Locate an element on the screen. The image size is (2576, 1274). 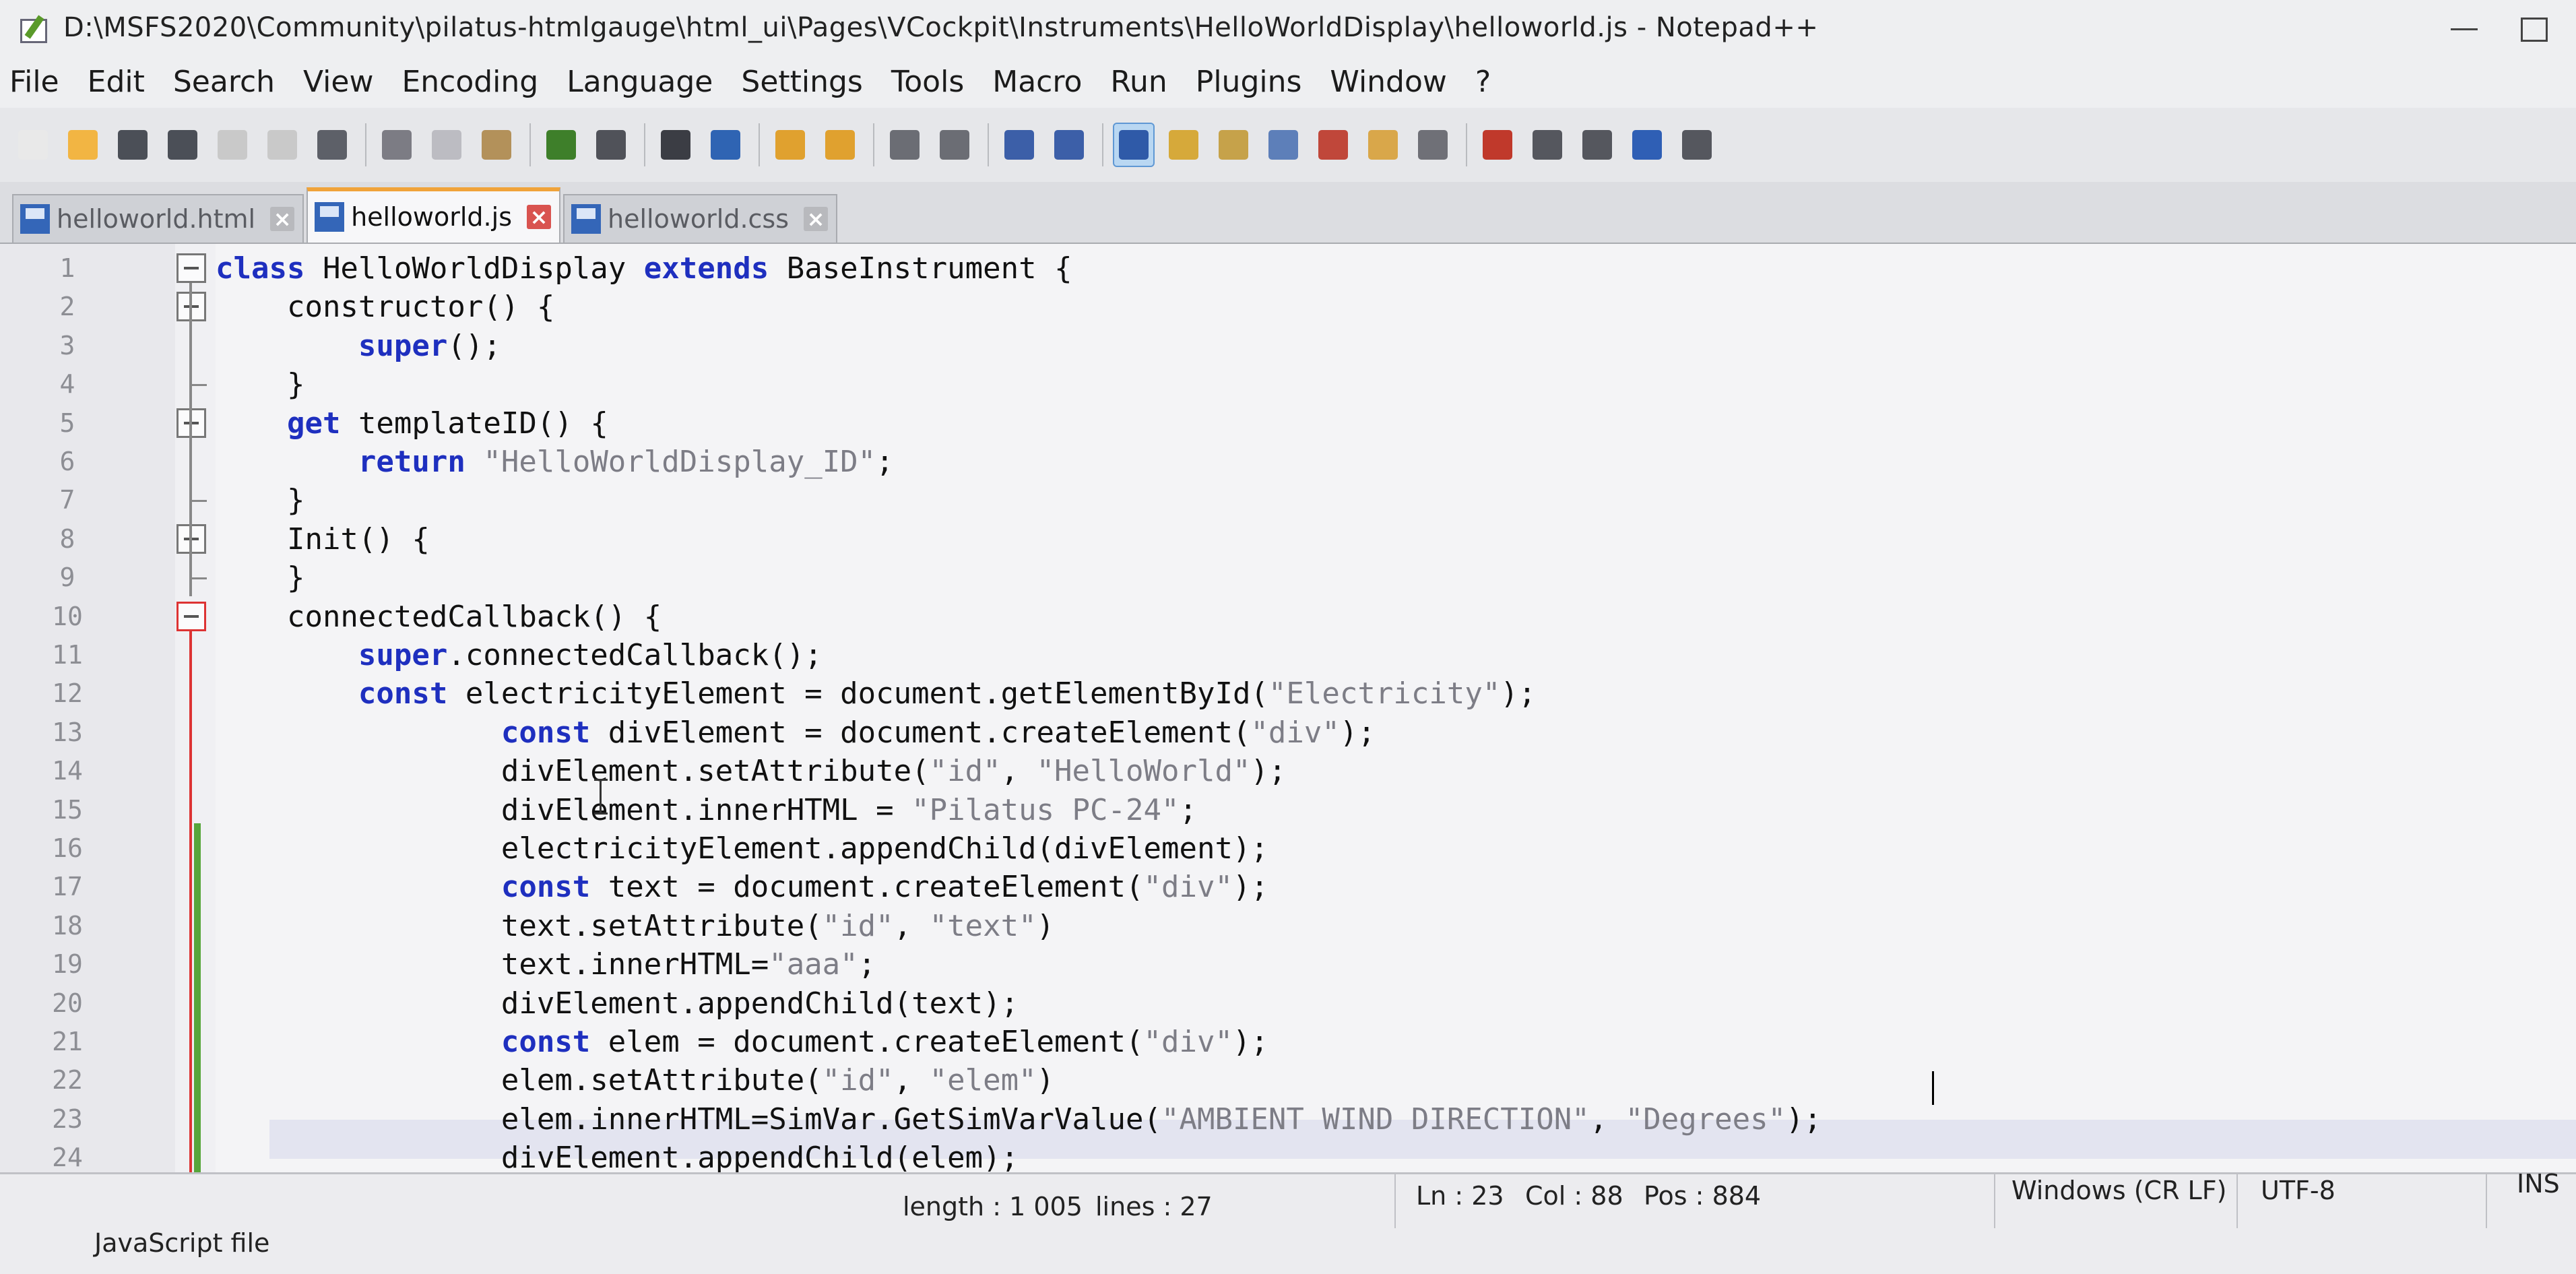
cut-button is located at coordinates (396, 145).